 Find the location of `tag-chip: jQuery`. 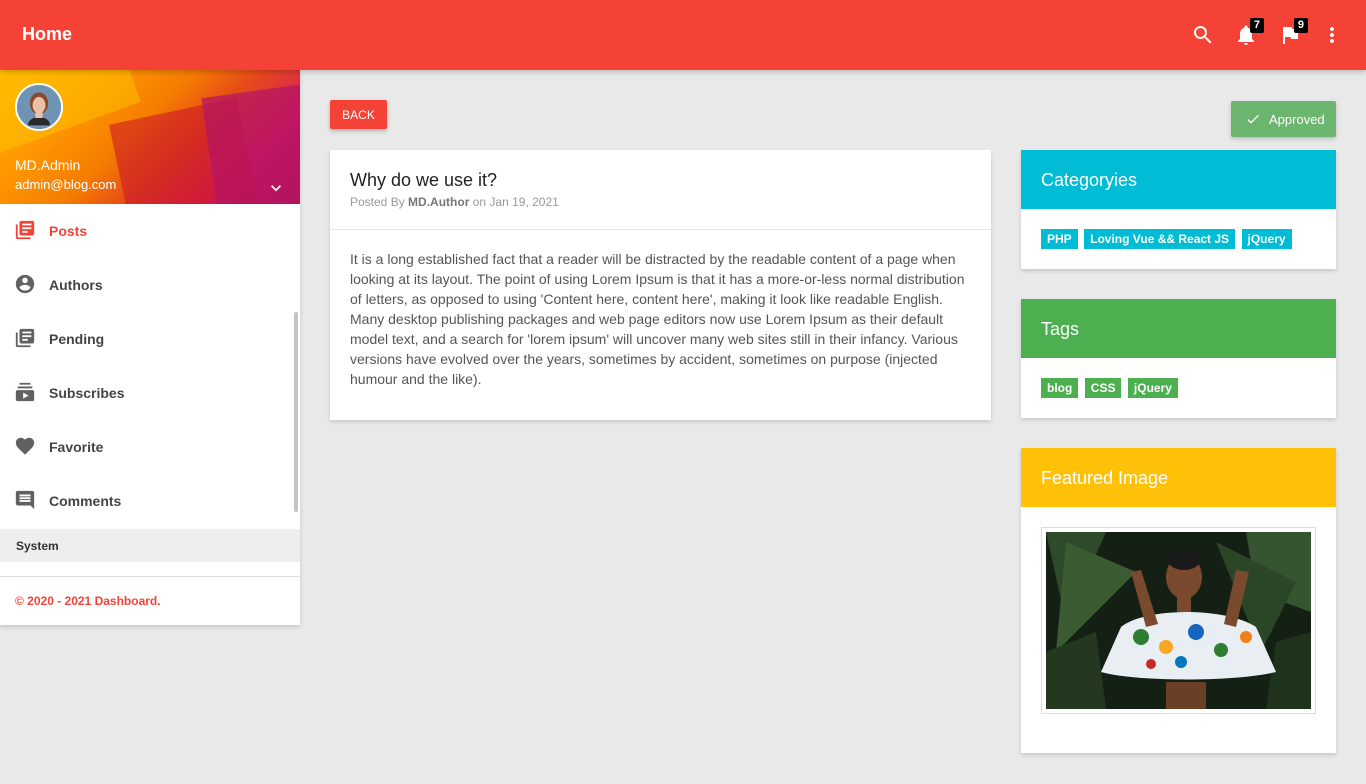

tag-chip: jQuery is located at coordinates (1152, 388).